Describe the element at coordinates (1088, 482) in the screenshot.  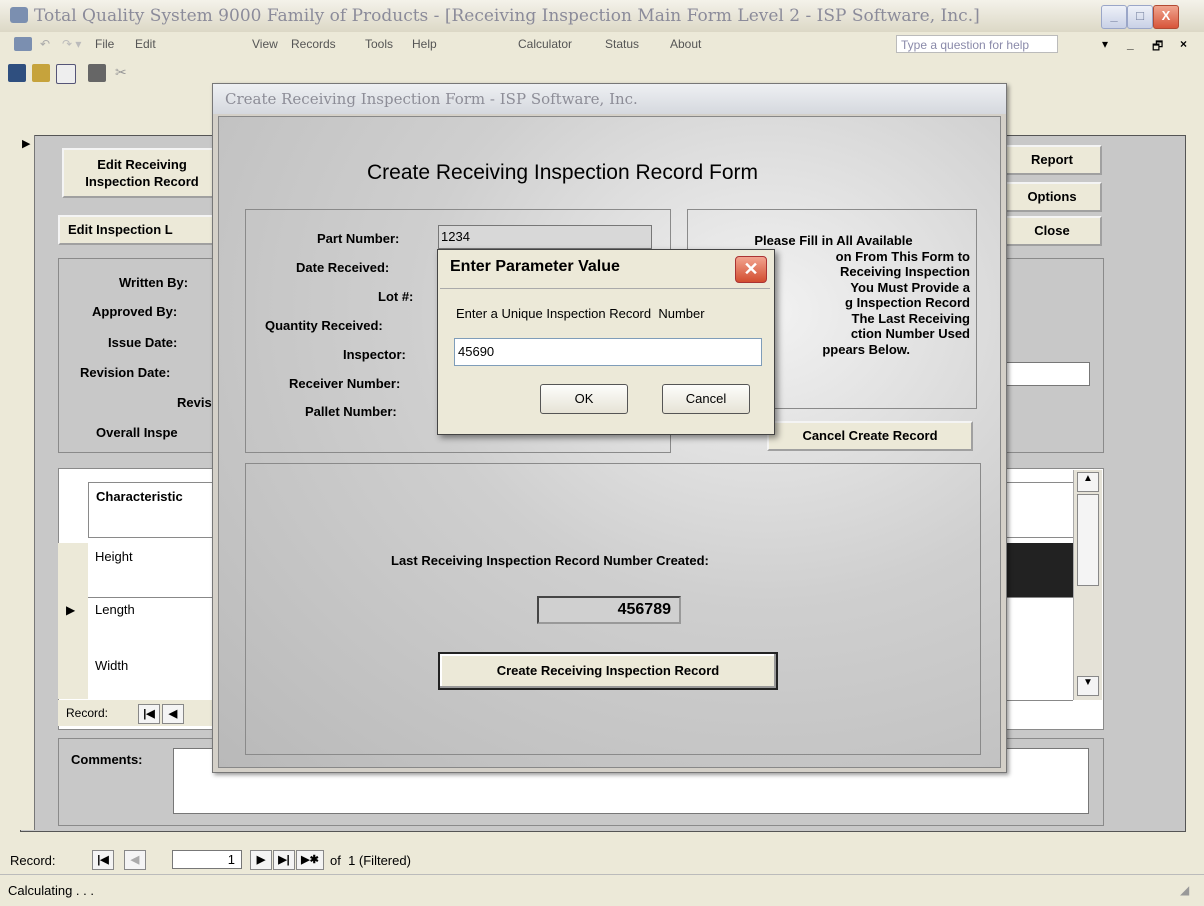
I see `scroll-up-button: ▲` at that location.